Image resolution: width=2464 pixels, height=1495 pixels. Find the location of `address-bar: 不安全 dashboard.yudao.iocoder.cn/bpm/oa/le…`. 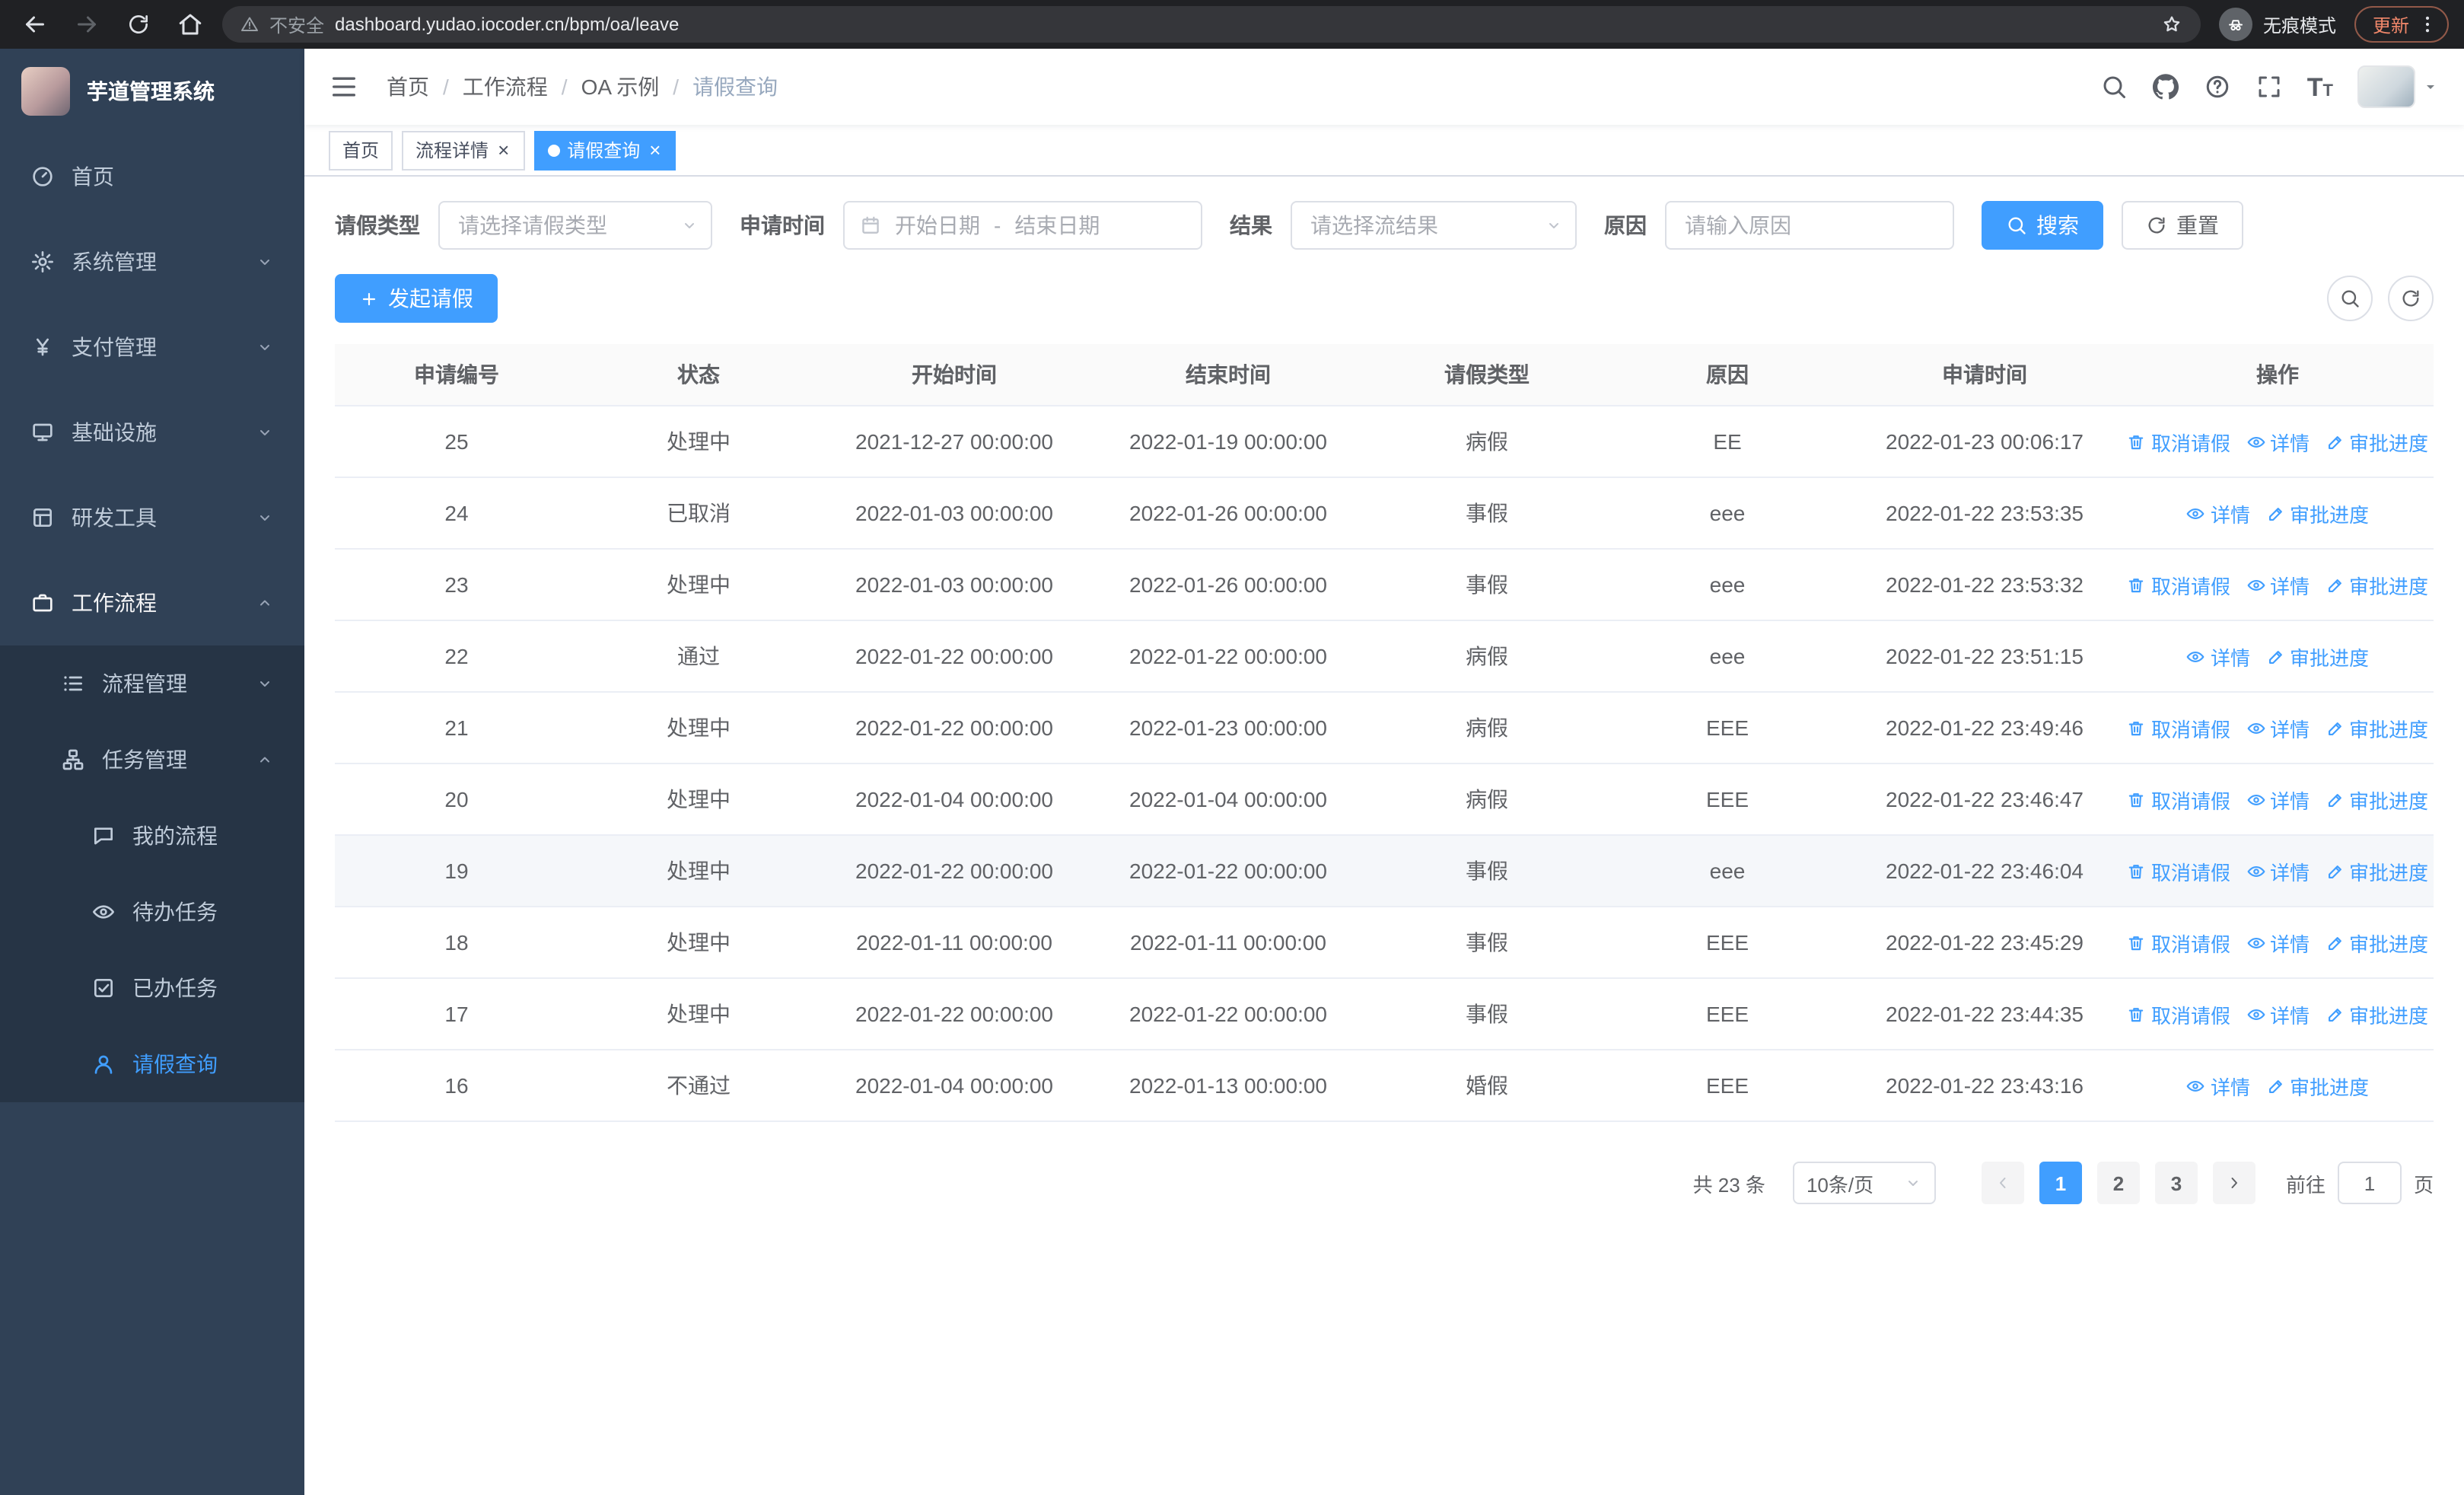

address-bar: 不安全 dashboard.yudao.iocoder.cn/bpm/oa/le… is located at coordinates (1211, 25).